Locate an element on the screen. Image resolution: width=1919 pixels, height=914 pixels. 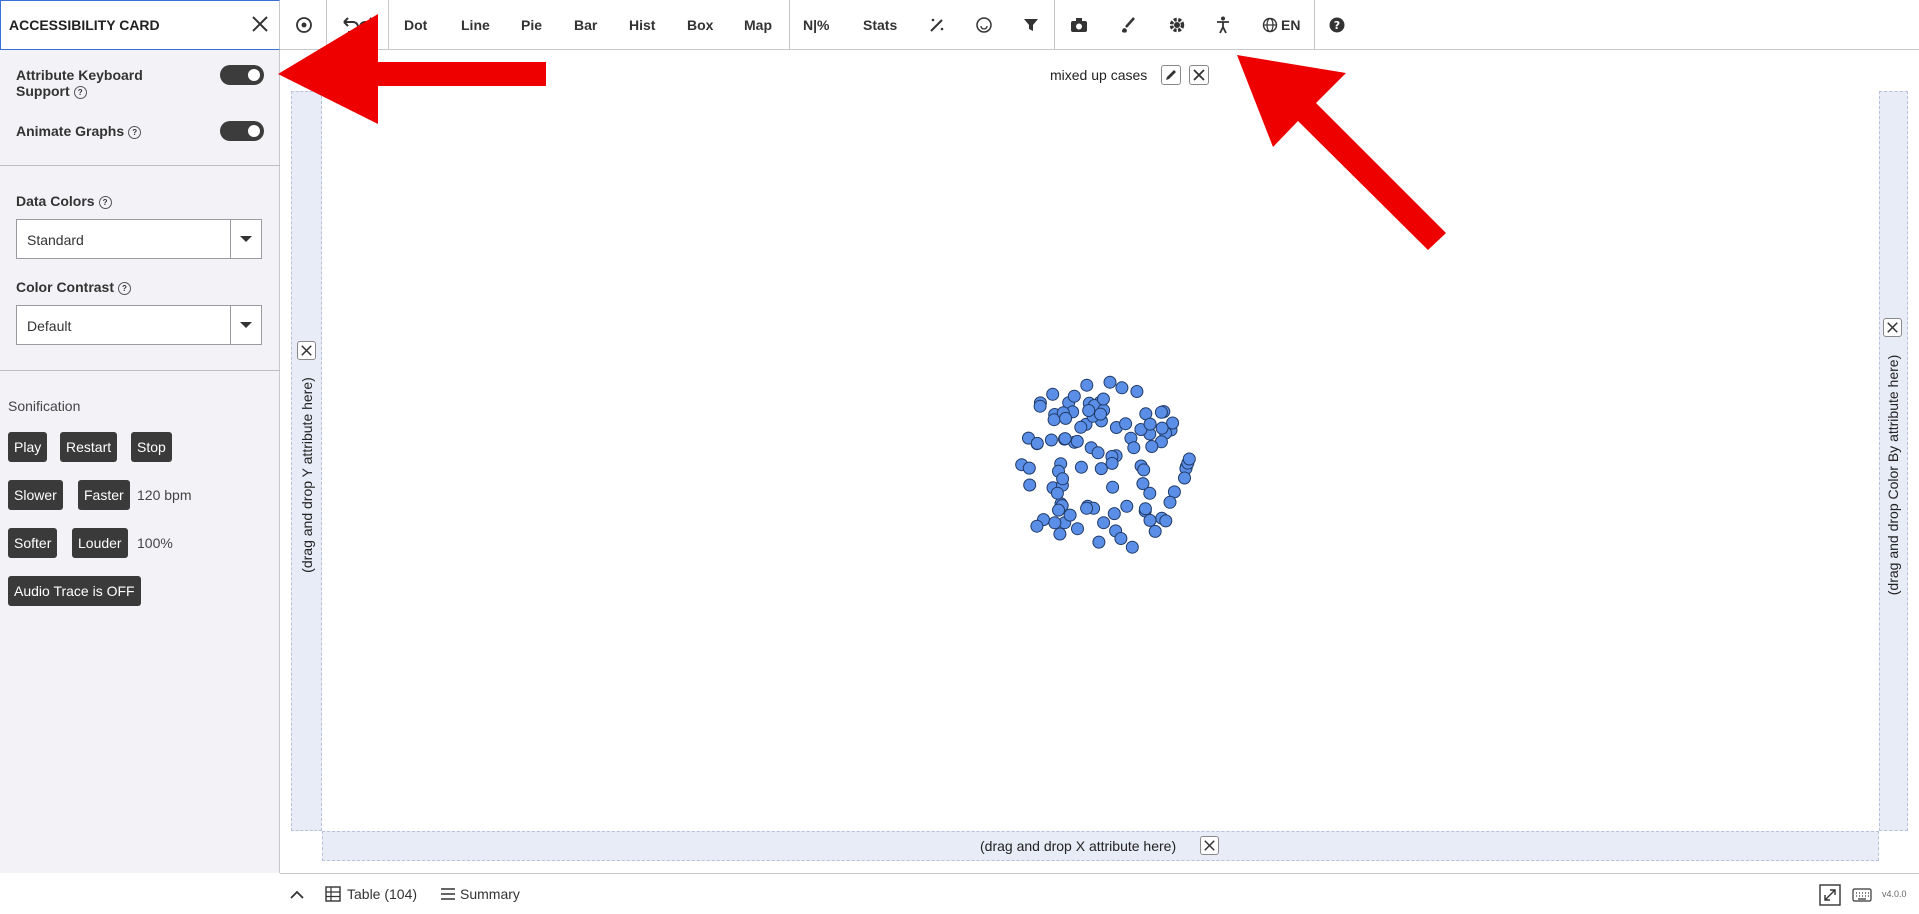
pencil-icon is located at coordinates (1171, 75).